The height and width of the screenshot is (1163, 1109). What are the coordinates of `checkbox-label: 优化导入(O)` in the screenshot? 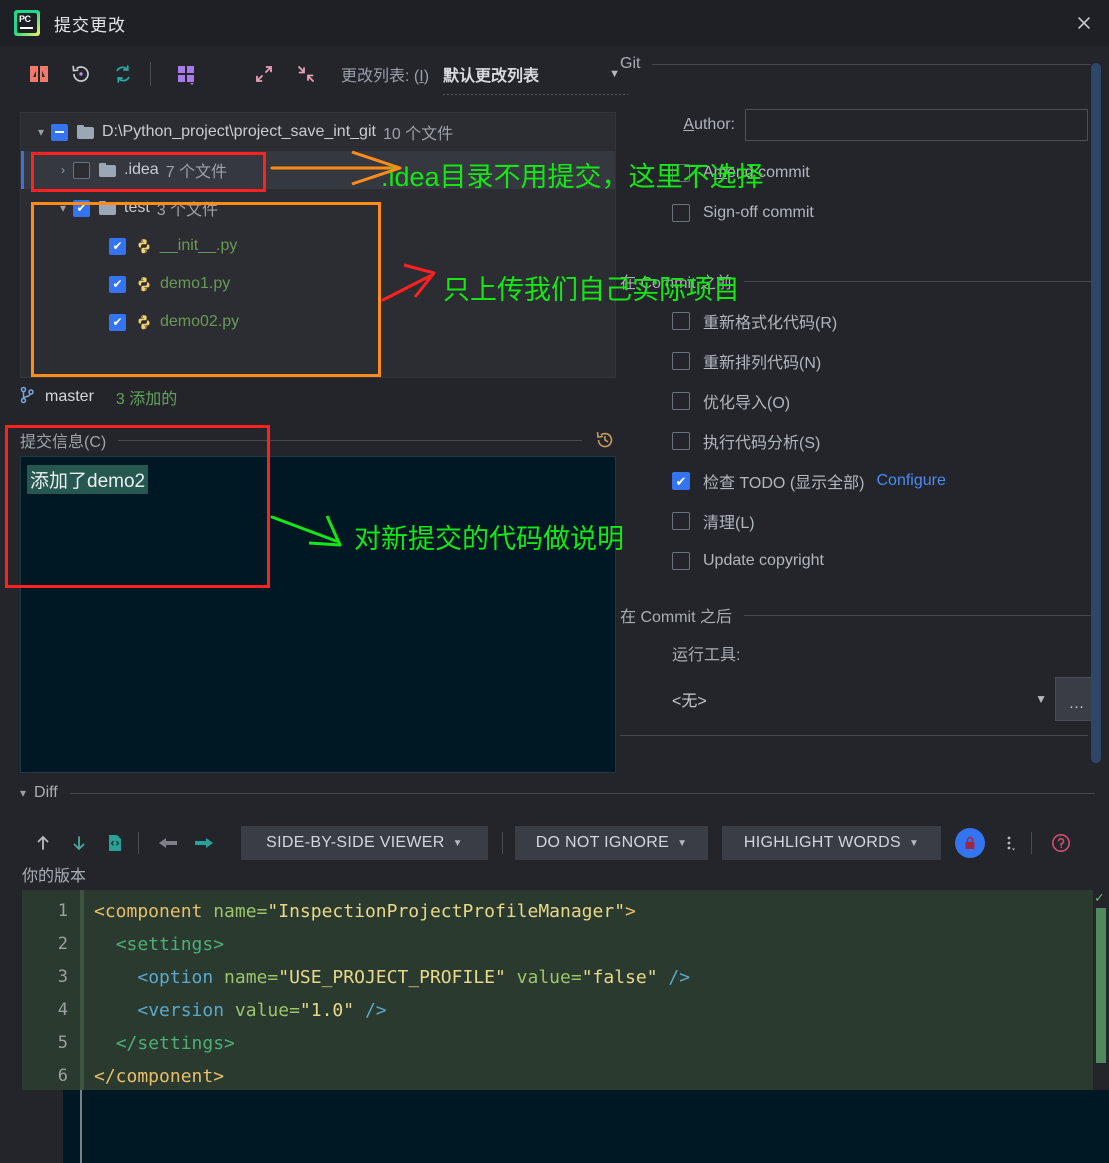 It's located at (747, 403).